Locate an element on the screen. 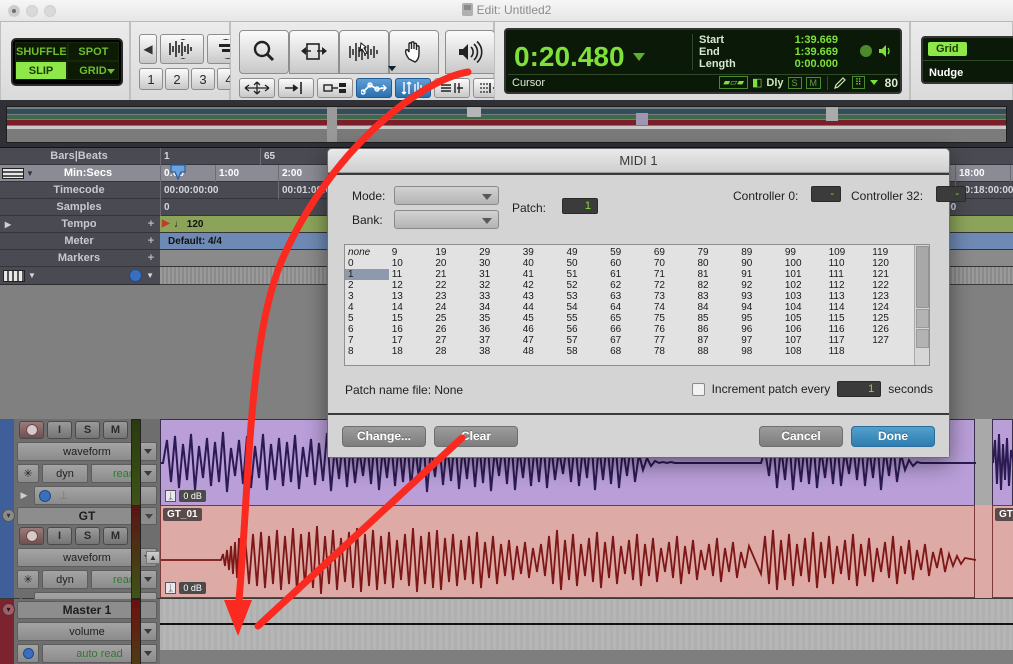  patch-cell: 47 is located at coordinates (542, 340).